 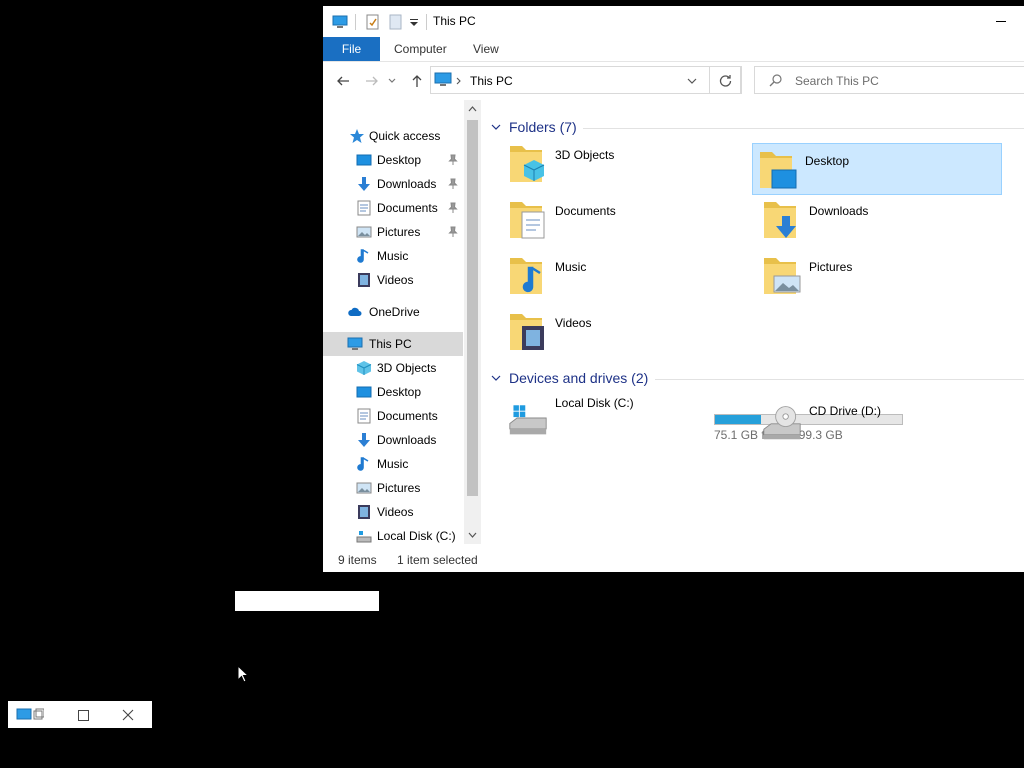 I want to click on folder-name: Downloads, so click(x=839, y=211).